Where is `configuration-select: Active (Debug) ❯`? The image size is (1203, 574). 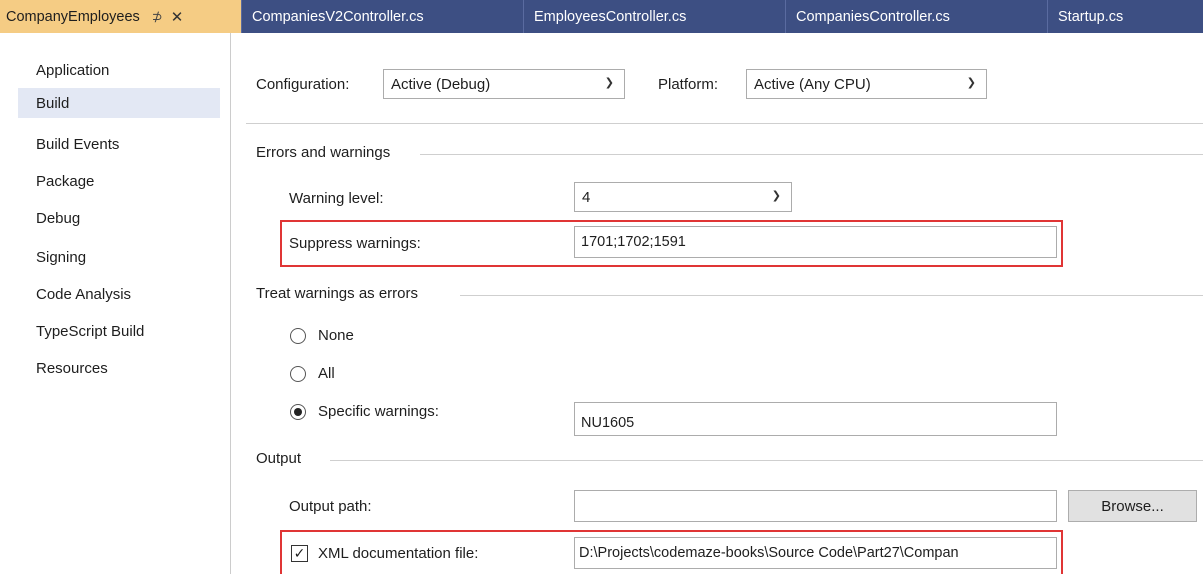
configuration-select: Active (Debug) ❯ is located at coordinates (504, 84).